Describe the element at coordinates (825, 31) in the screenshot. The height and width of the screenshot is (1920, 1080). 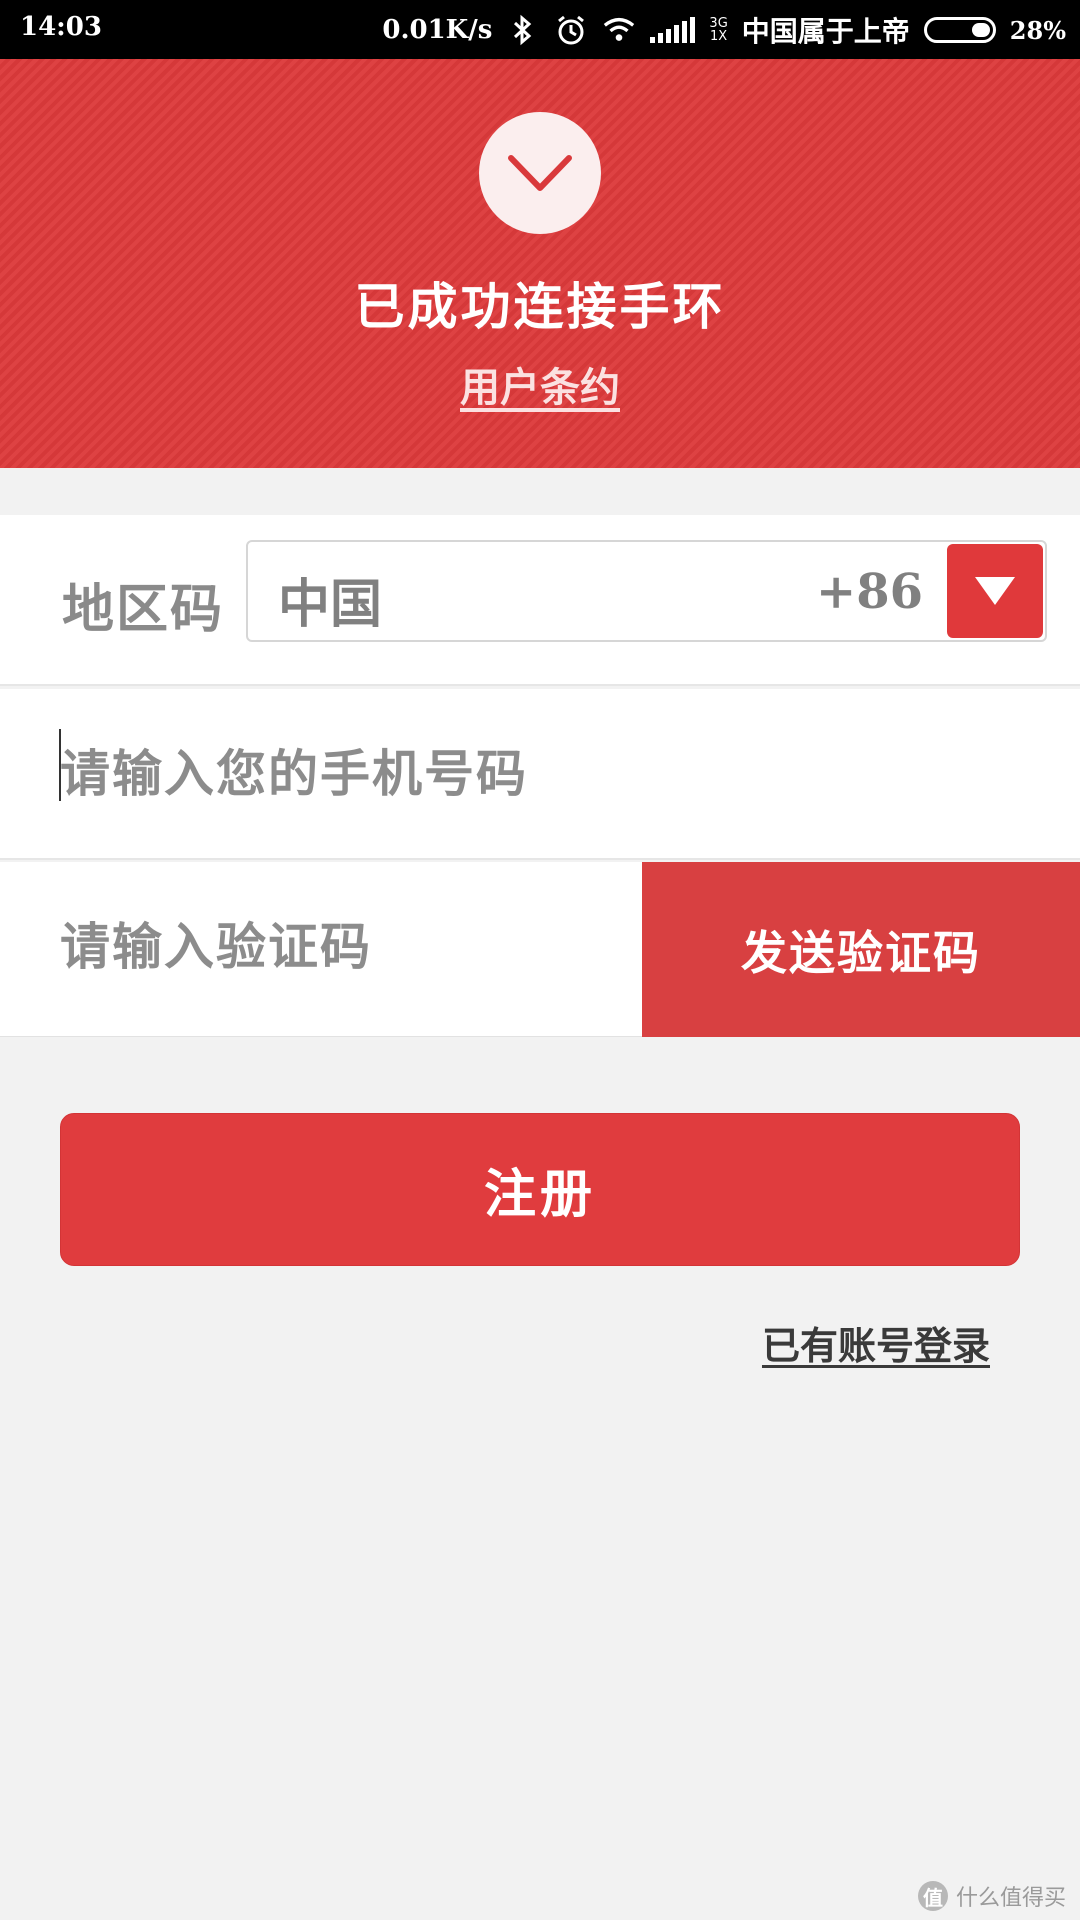
I see `carrier-name: 中国属于上帝` at that location.